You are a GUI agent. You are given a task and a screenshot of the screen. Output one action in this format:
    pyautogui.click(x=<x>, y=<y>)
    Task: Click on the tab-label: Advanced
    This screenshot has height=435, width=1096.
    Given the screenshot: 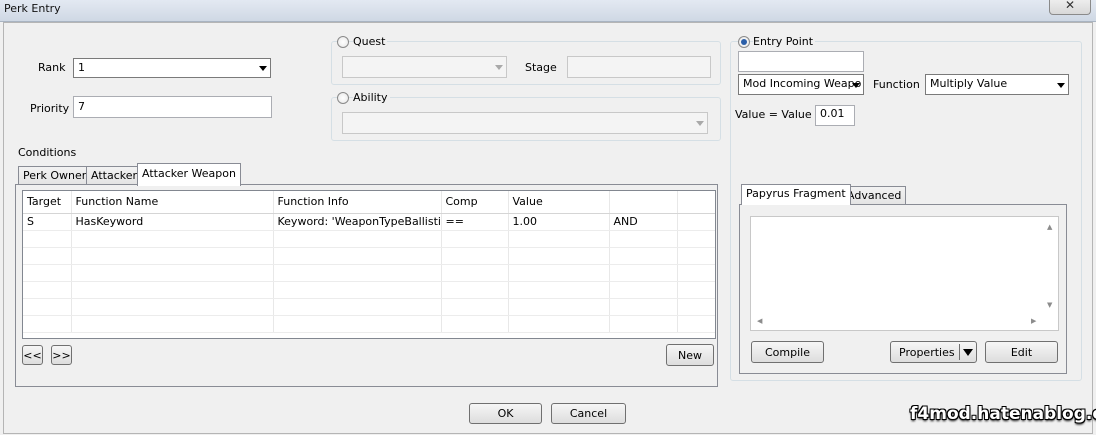 What is the action you would take?
    pyautogui.click(x=874, y=195)
    